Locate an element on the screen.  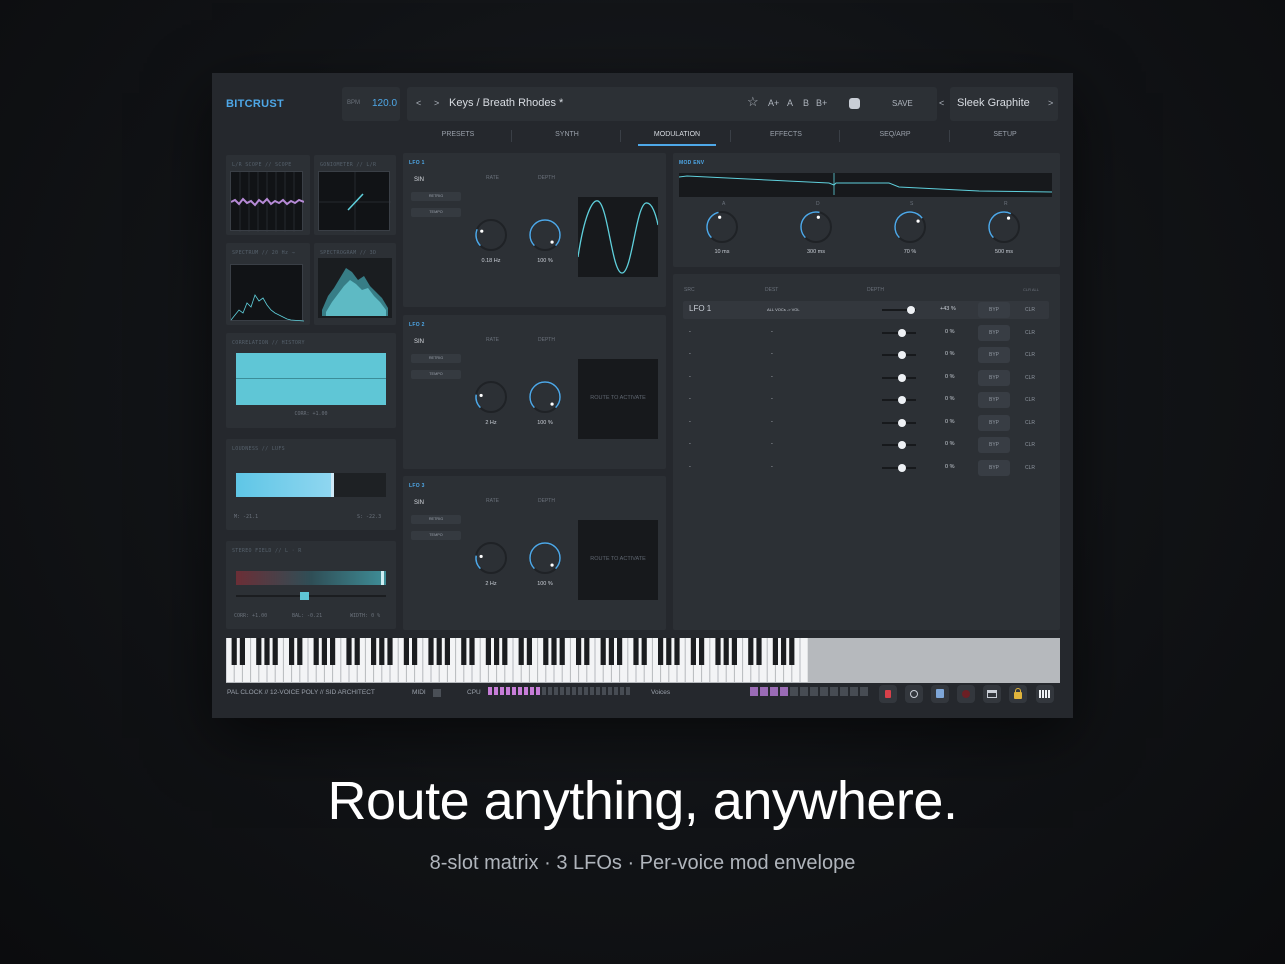
theme-selector: Sleek Graphite is located at coordinates (1004, 104).